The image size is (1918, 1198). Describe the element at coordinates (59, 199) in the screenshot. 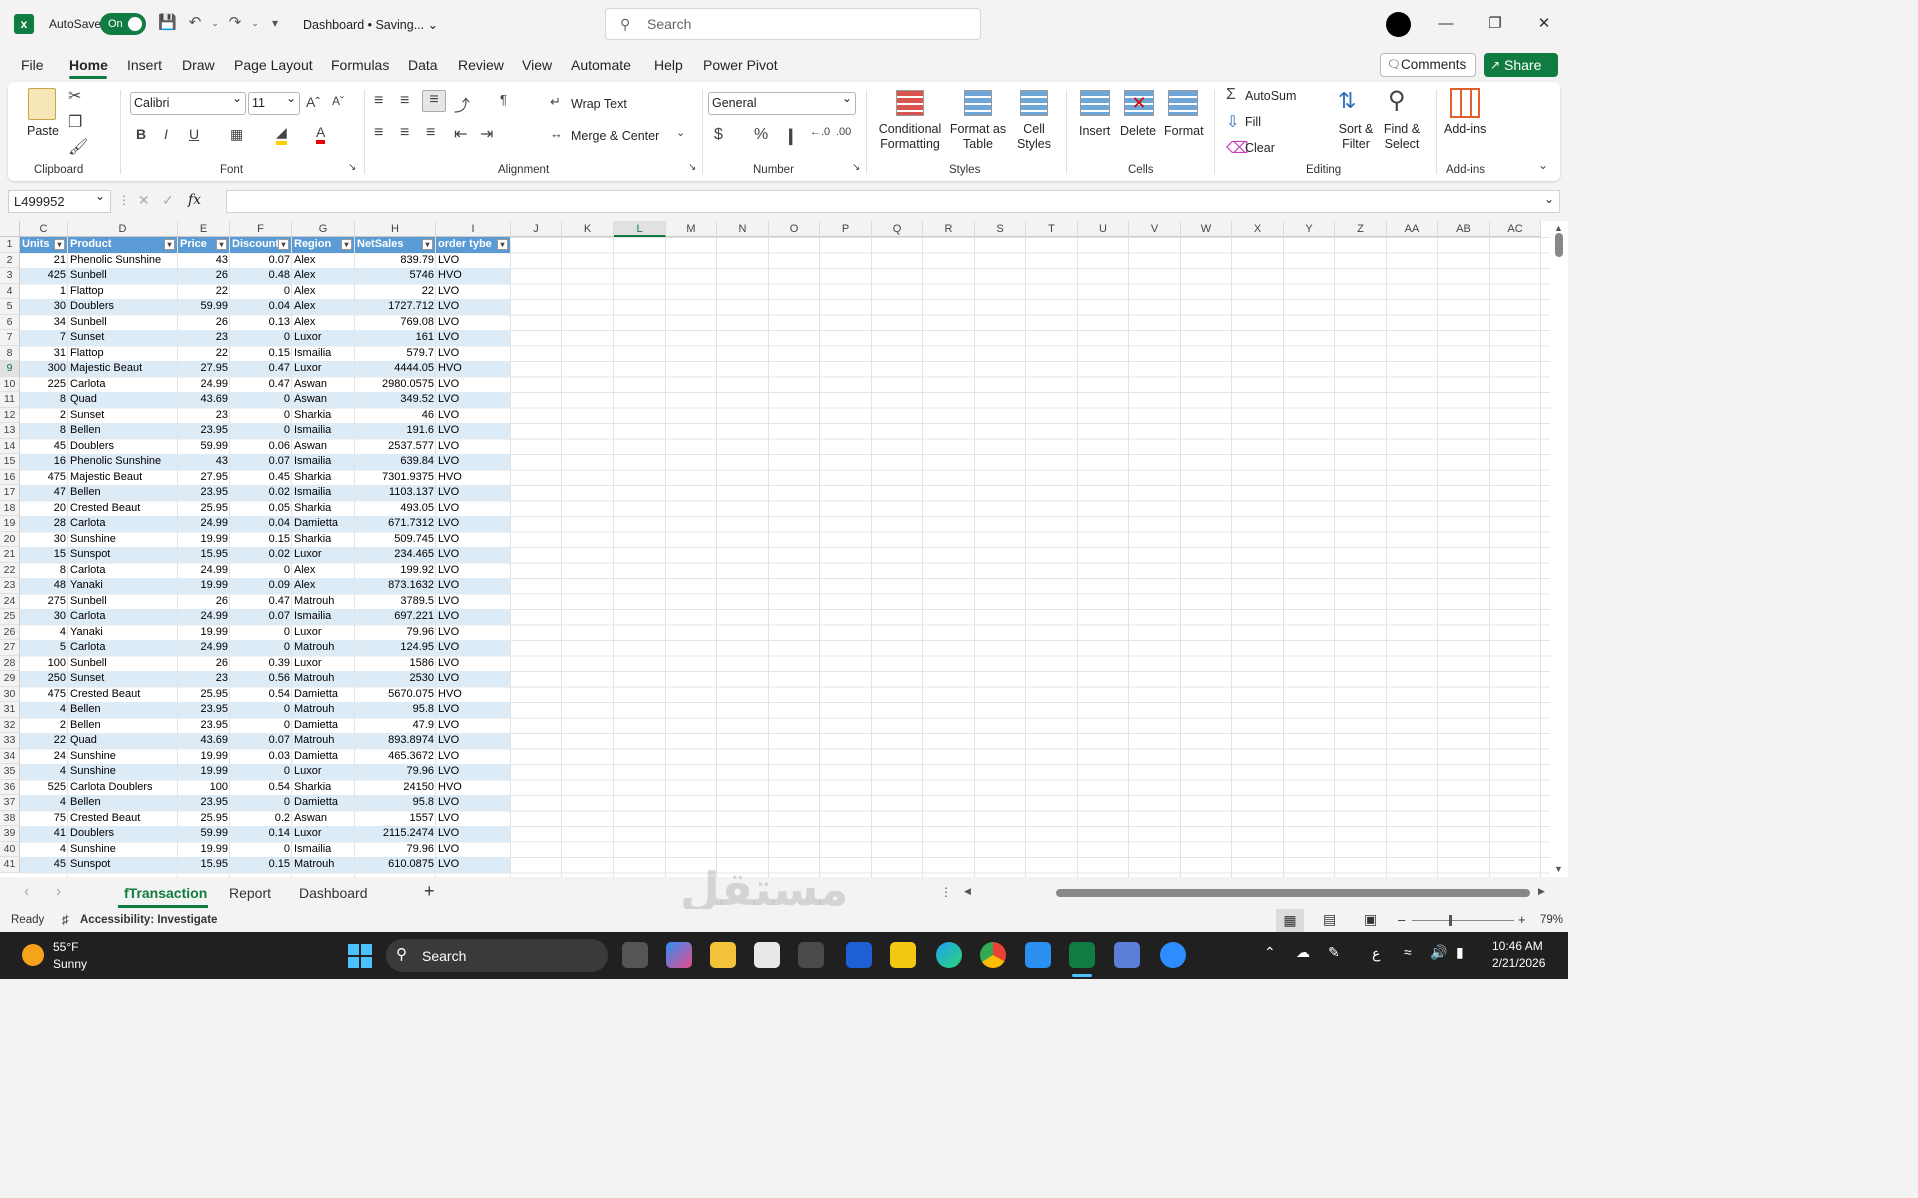

I see `name-box: L499952` at that location.